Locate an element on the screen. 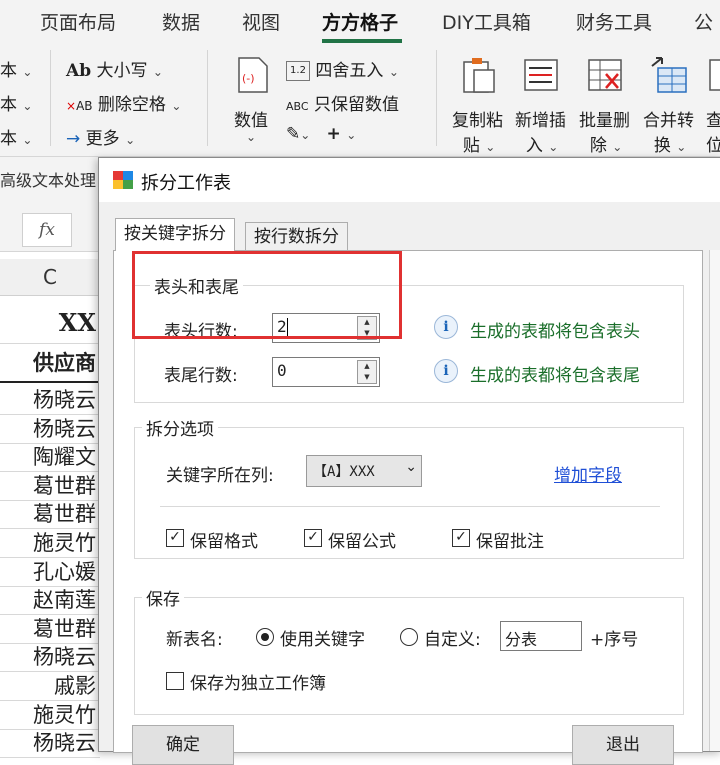  footer-rows-spinner: 0 ▲ ▼ is located at coordinates (326, 372).